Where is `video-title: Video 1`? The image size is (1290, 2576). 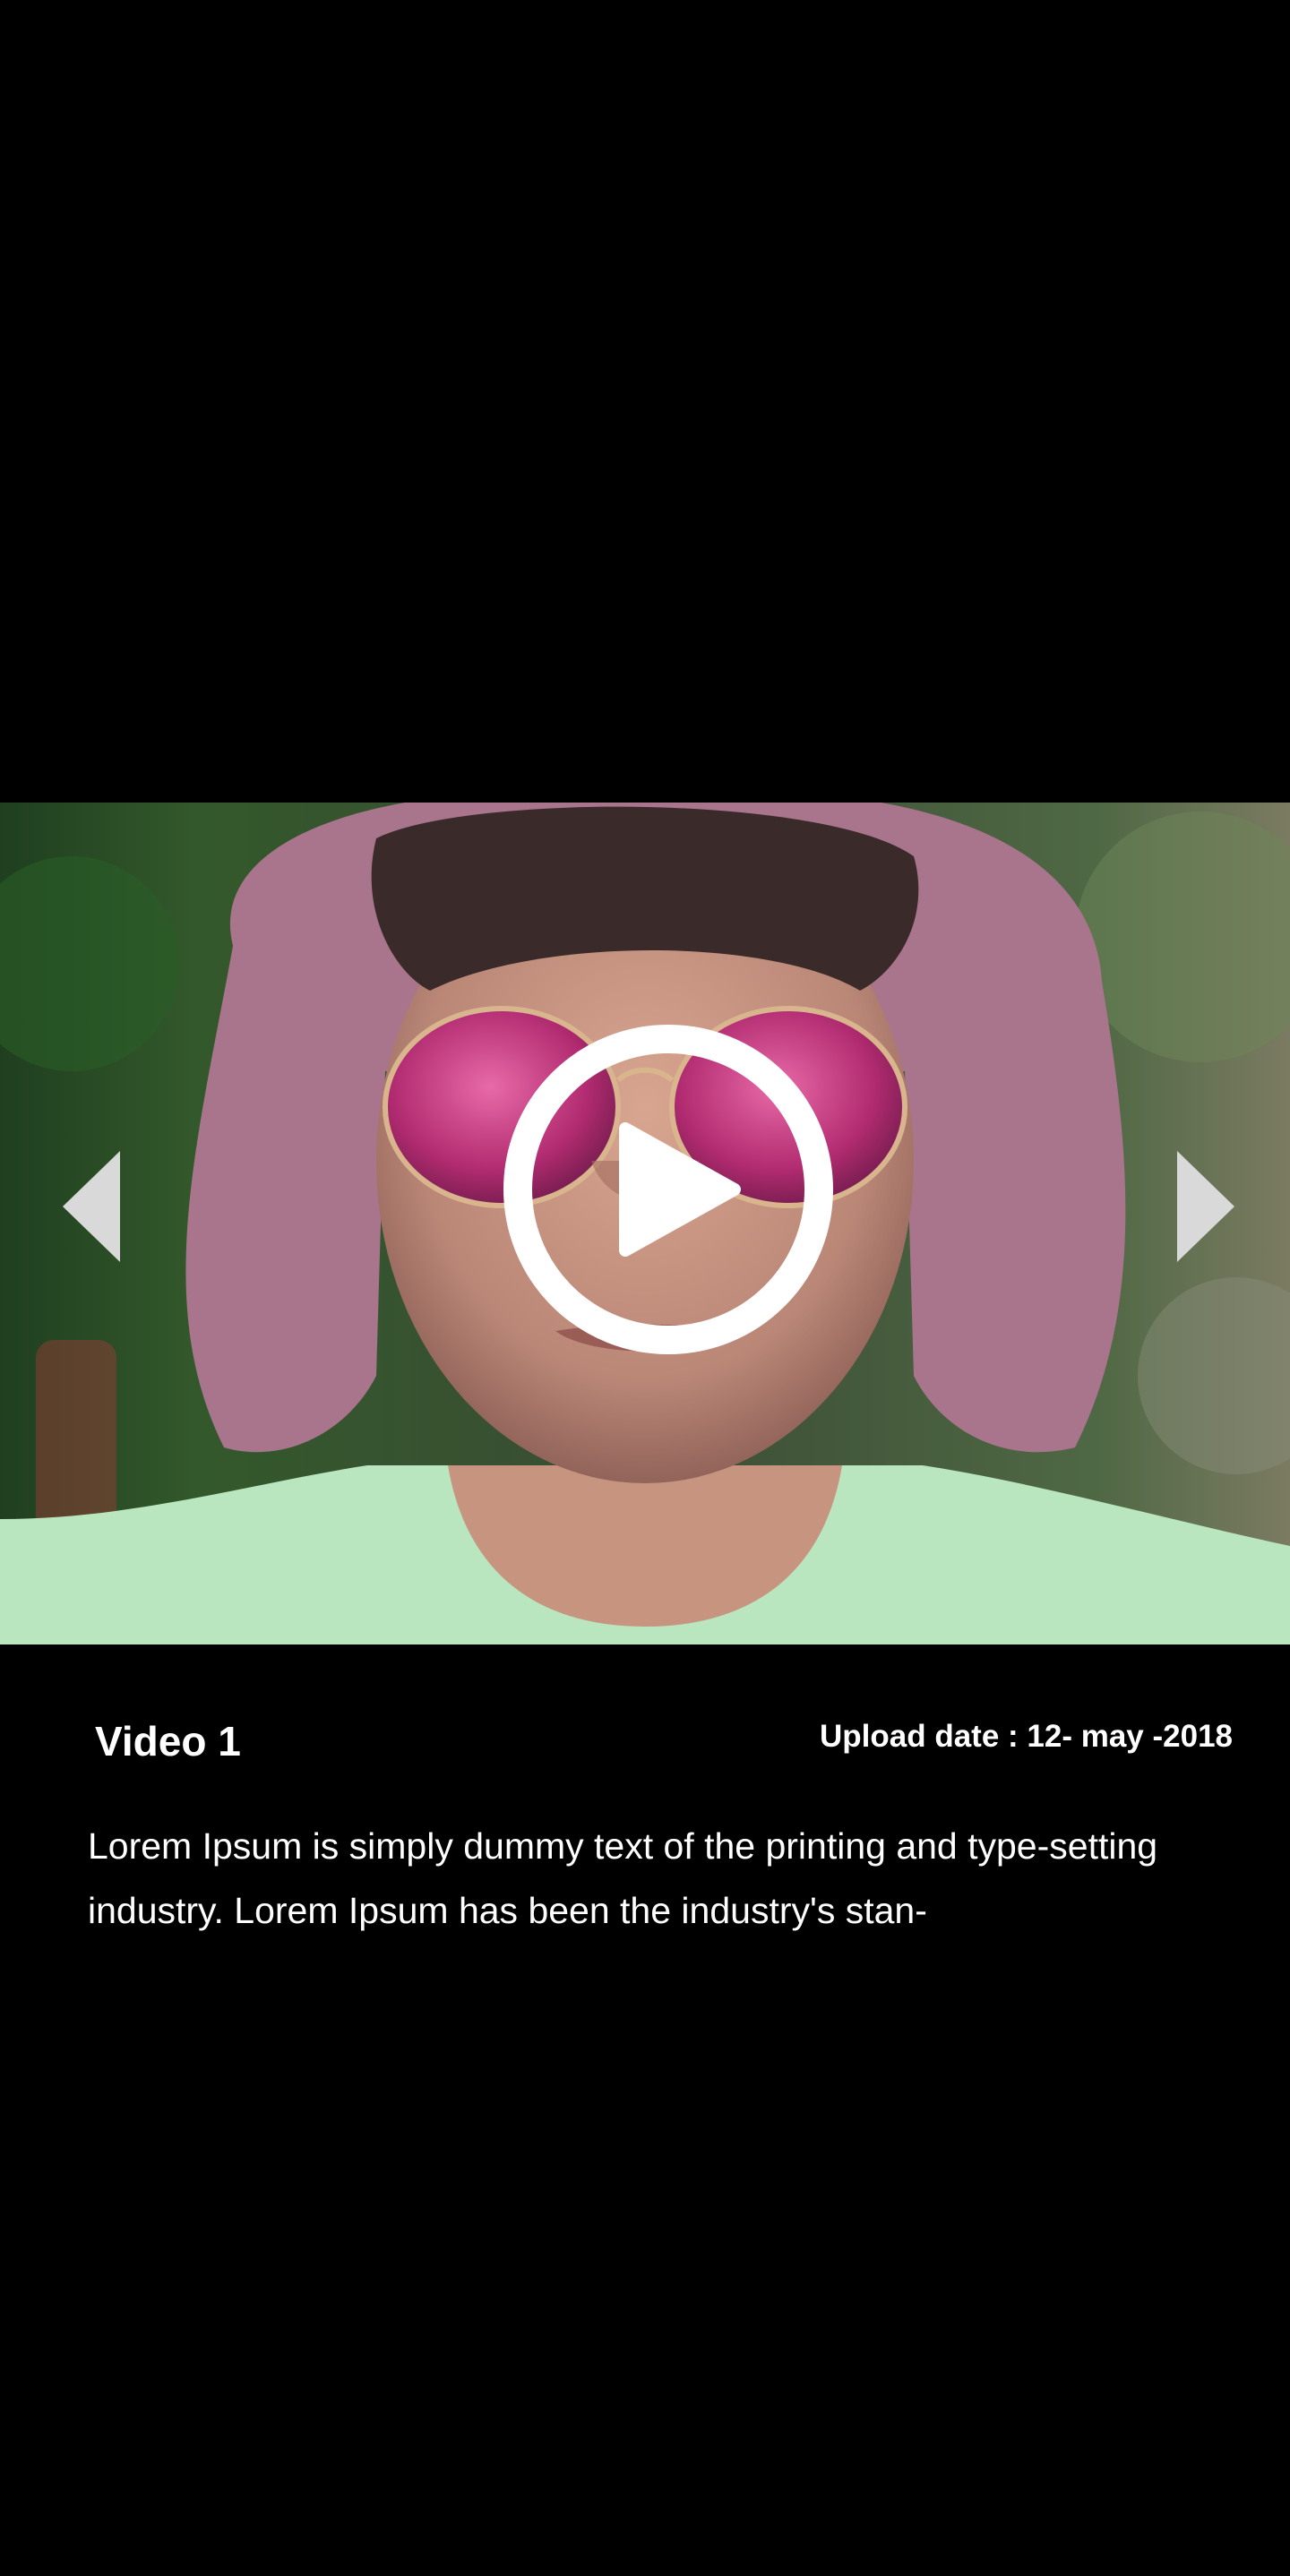 video-title: Video 1 is located at coordinates (168, 1741).